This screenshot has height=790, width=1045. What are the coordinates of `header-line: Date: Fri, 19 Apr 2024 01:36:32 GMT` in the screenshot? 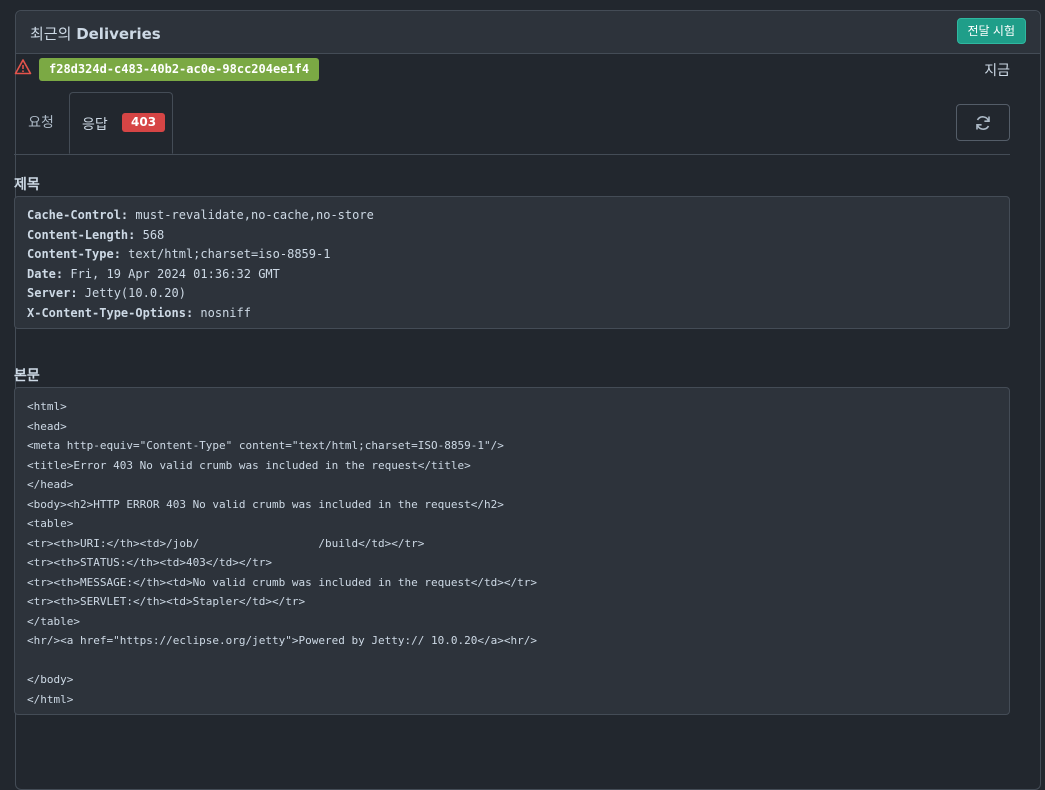 It's located at (512, 275).